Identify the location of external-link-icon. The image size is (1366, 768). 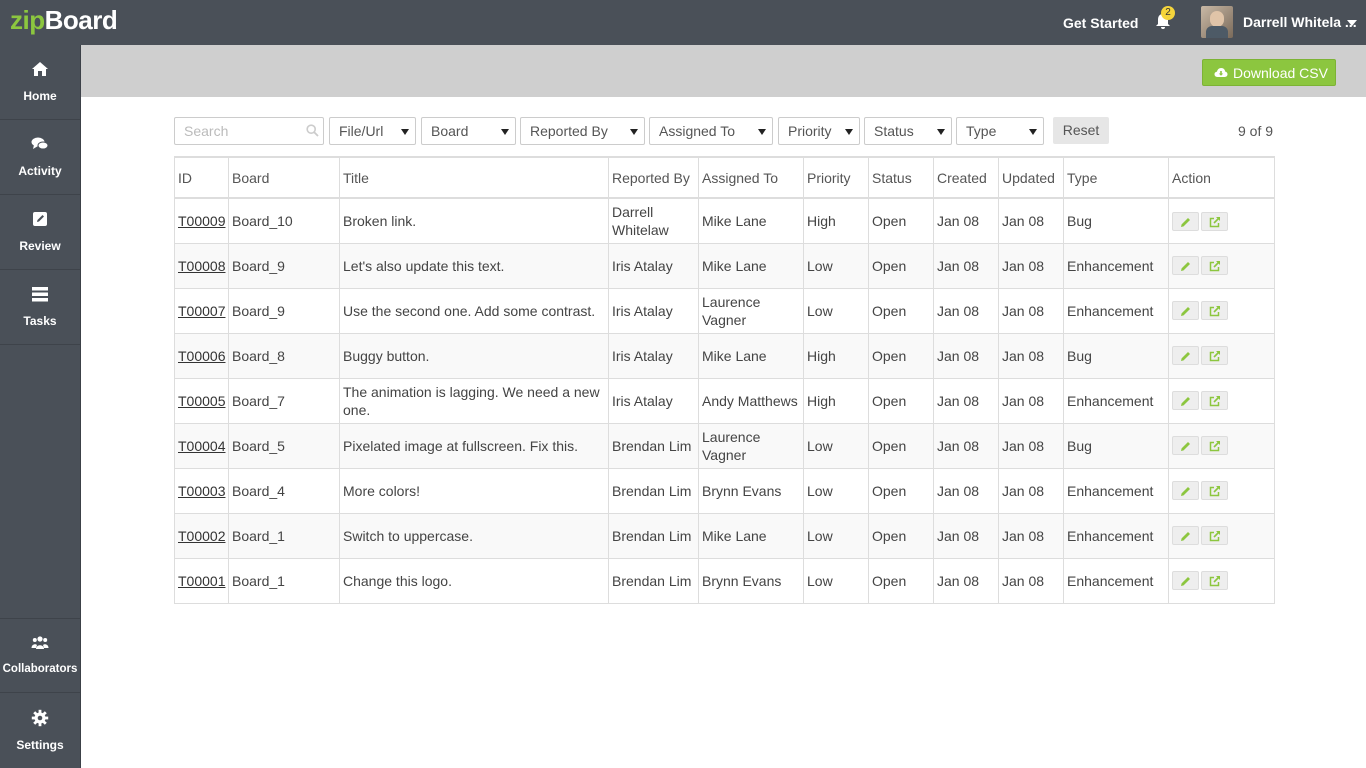
(1215, 491).